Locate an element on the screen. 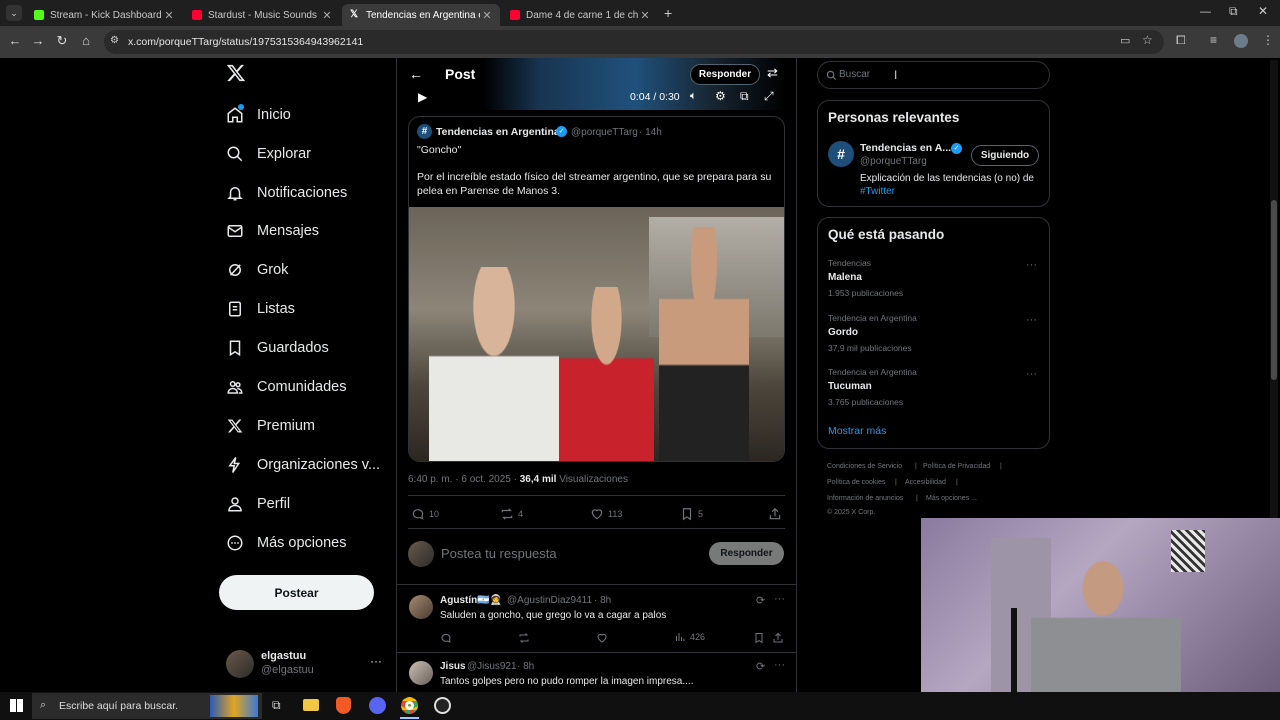 Image resolution: width=1280 pixels, height=720 pixels. following-button: Siguiendo is located at coordinates (1005, 155).